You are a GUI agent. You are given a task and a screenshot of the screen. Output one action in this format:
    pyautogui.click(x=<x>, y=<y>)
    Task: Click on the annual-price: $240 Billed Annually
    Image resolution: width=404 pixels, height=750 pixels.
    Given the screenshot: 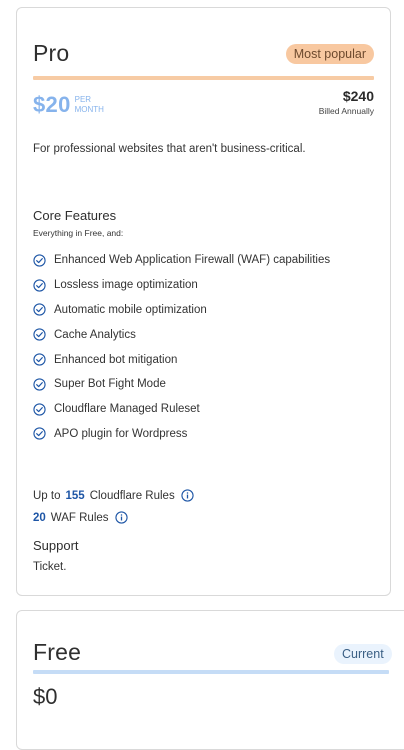 What is the action you would take?
    pyautogui.click(x=346, y=102)
    